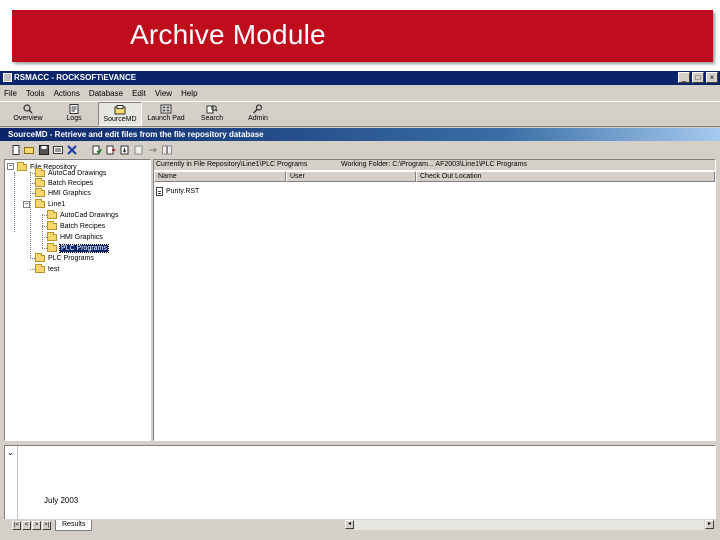 This screenshot has height=540, width=720. What do you see at coordinates (96, 150) in the screenshot?
I see `check-in-icon` at bounding box center [96, 150].